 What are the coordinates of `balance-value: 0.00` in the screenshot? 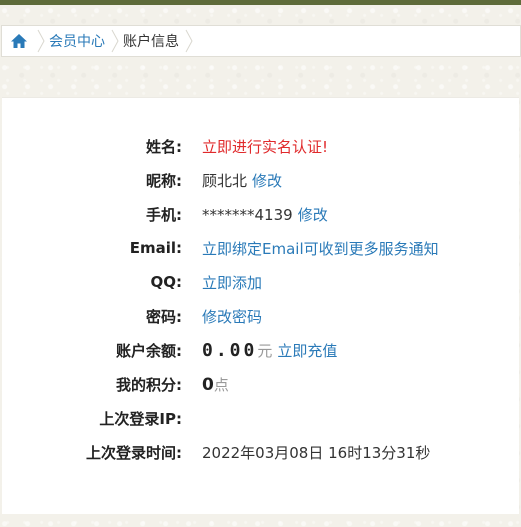 It's located at (230, 350).